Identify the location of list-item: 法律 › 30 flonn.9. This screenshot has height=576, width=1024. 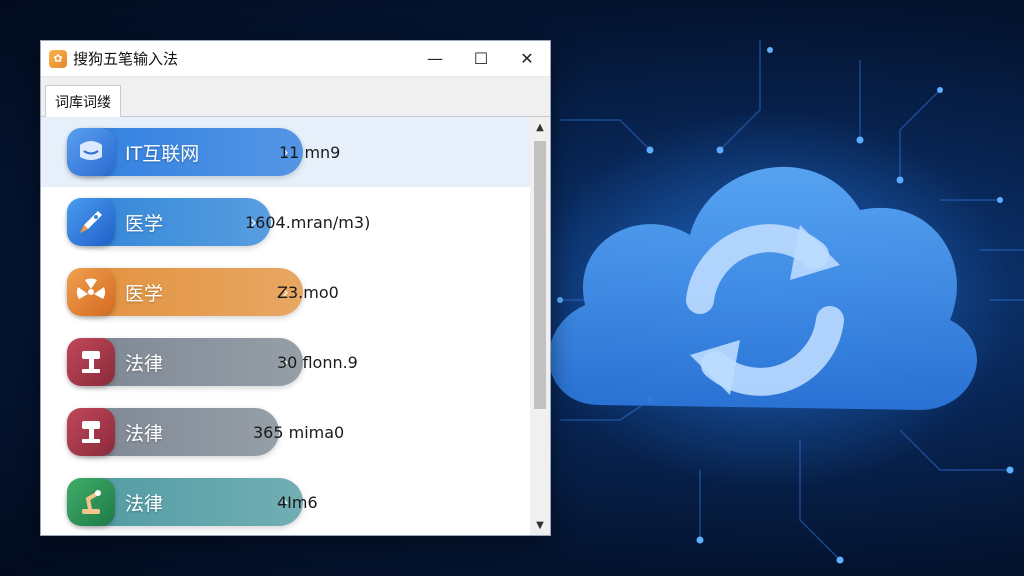
(285, 362).